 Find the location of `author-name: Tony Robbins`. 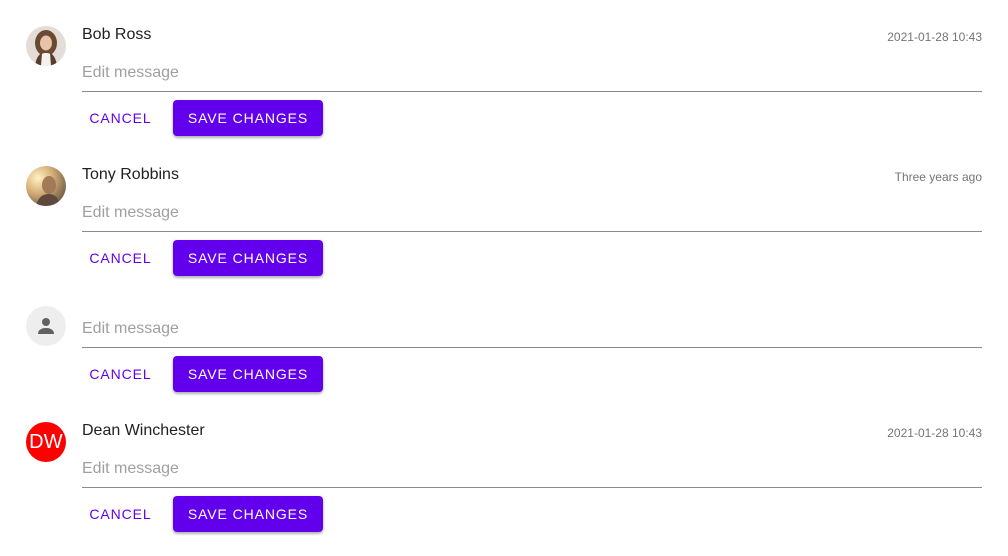

author-name: Tony Robbins is located at coordinates (130, 174).